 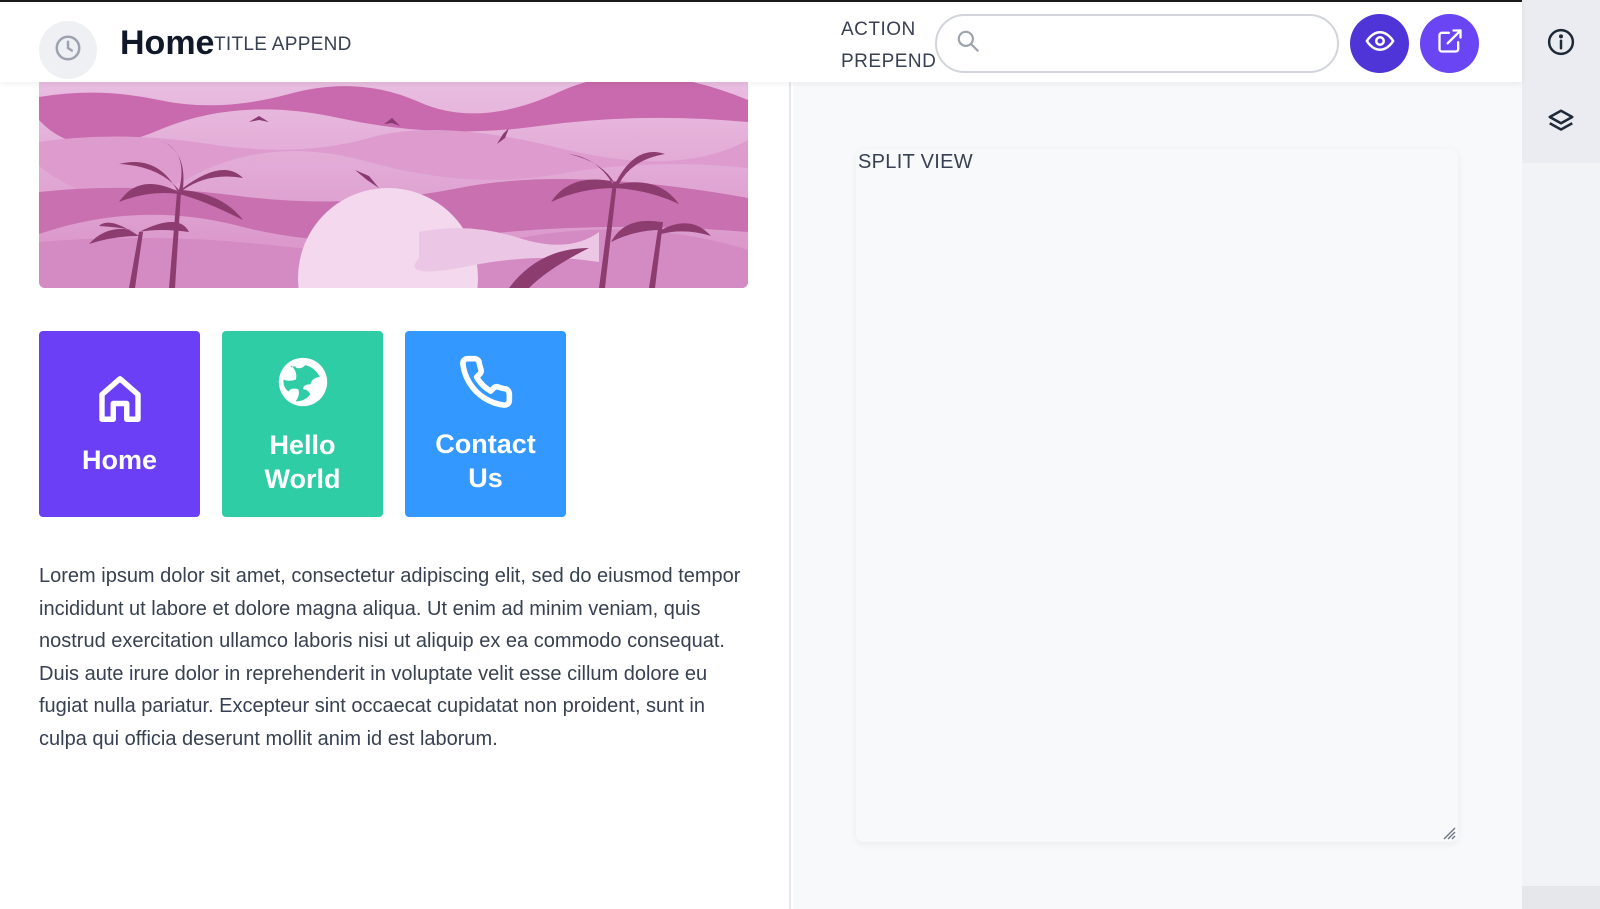 I want to click on tile-hello-world-label: Hello World, so click(x=302, y=461).